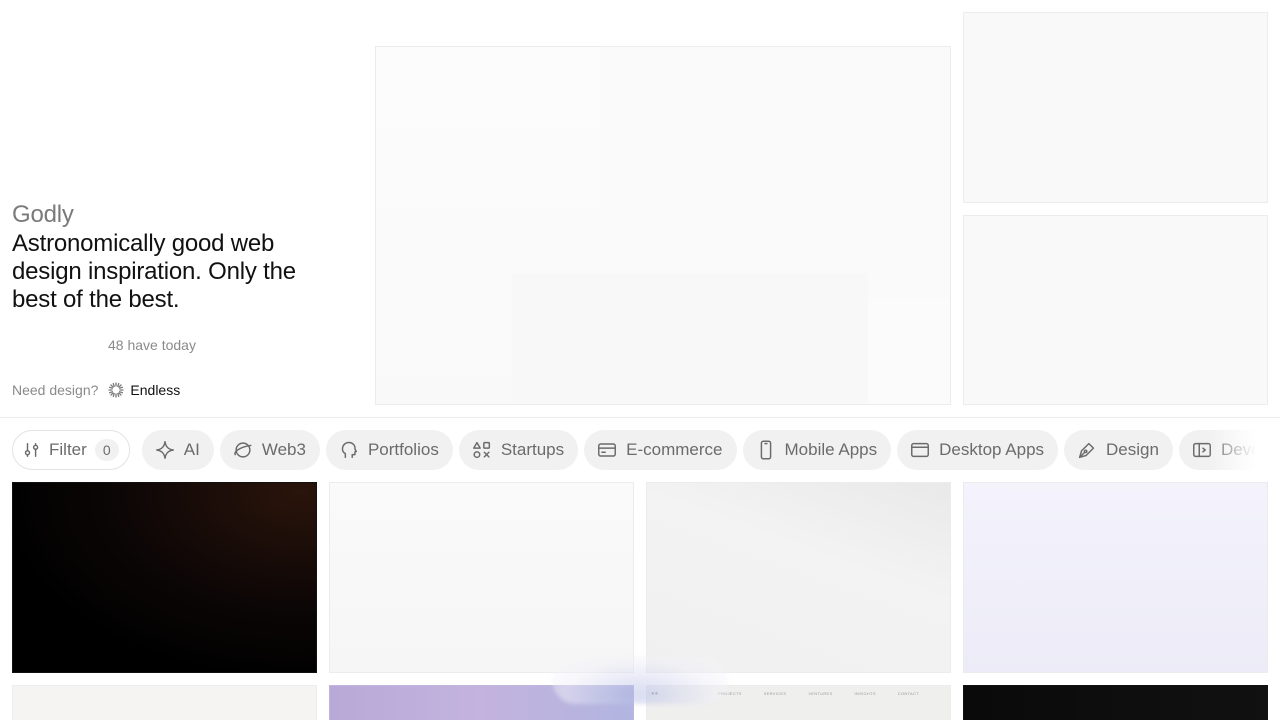 The image size is (1280, 720). Describe the element at coordinates (1132, 449) in the screenshot. I see `category-label: Design` at that location.